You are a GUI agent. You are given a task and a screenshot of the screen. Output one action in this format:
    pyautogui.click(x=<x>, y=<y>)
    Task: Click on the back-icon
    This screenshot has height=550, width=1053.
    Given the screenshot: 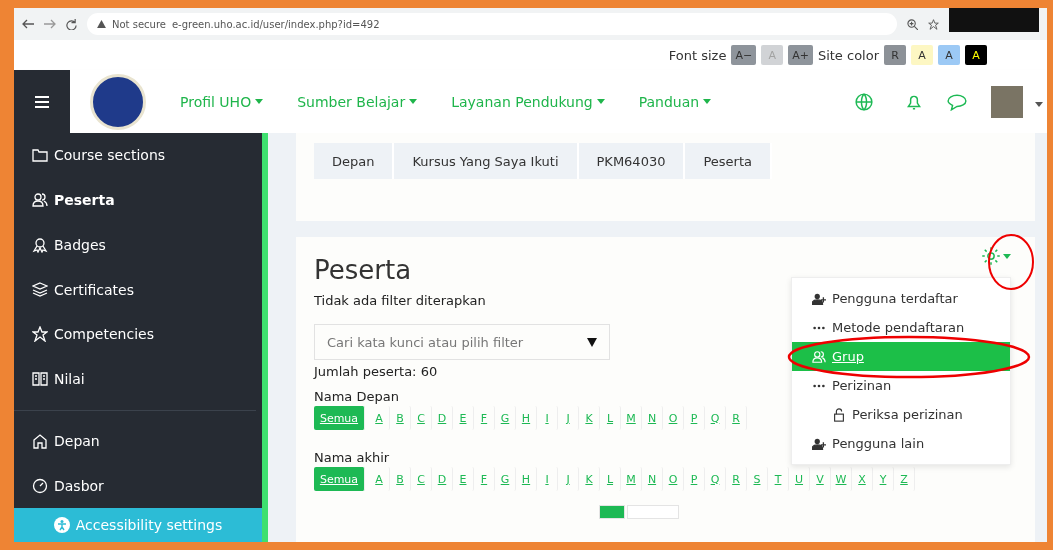 What is the action you would take?
    pyautogui.click(x=28, y=24)
    